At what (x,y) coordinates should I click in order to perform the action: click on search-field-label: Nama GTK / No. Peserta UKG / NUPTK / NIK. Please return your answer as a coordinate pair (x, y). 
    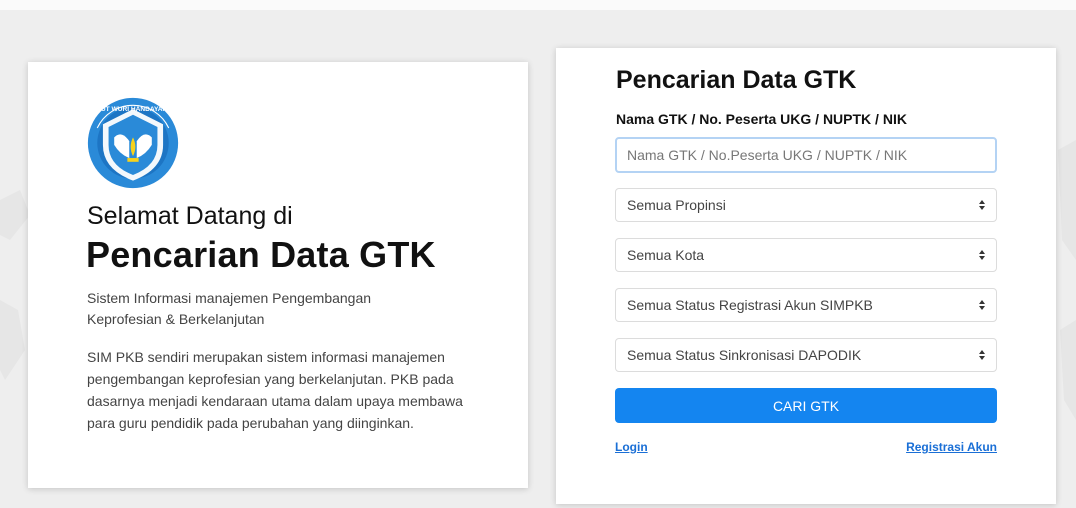
    Looking at the image, I should click on (761, 119).